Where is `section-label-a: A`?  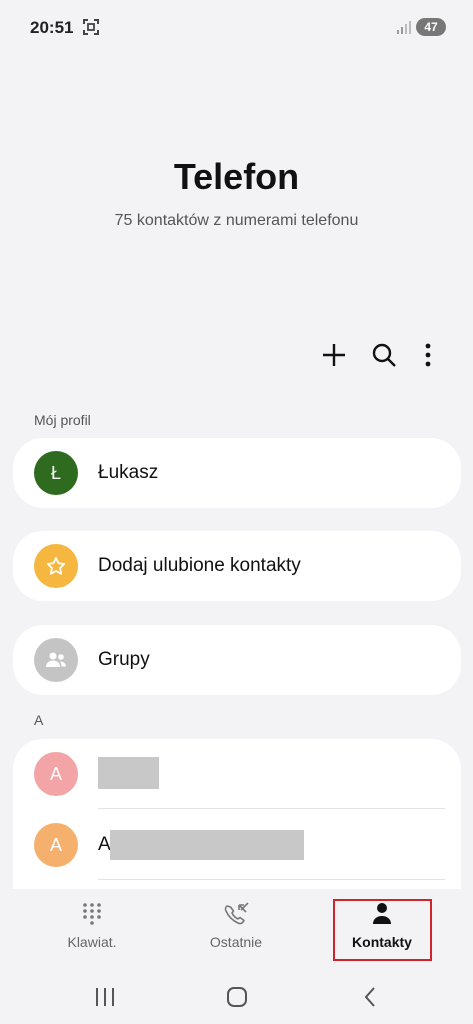 section-label-a: A is located at coordinates (39, 720).